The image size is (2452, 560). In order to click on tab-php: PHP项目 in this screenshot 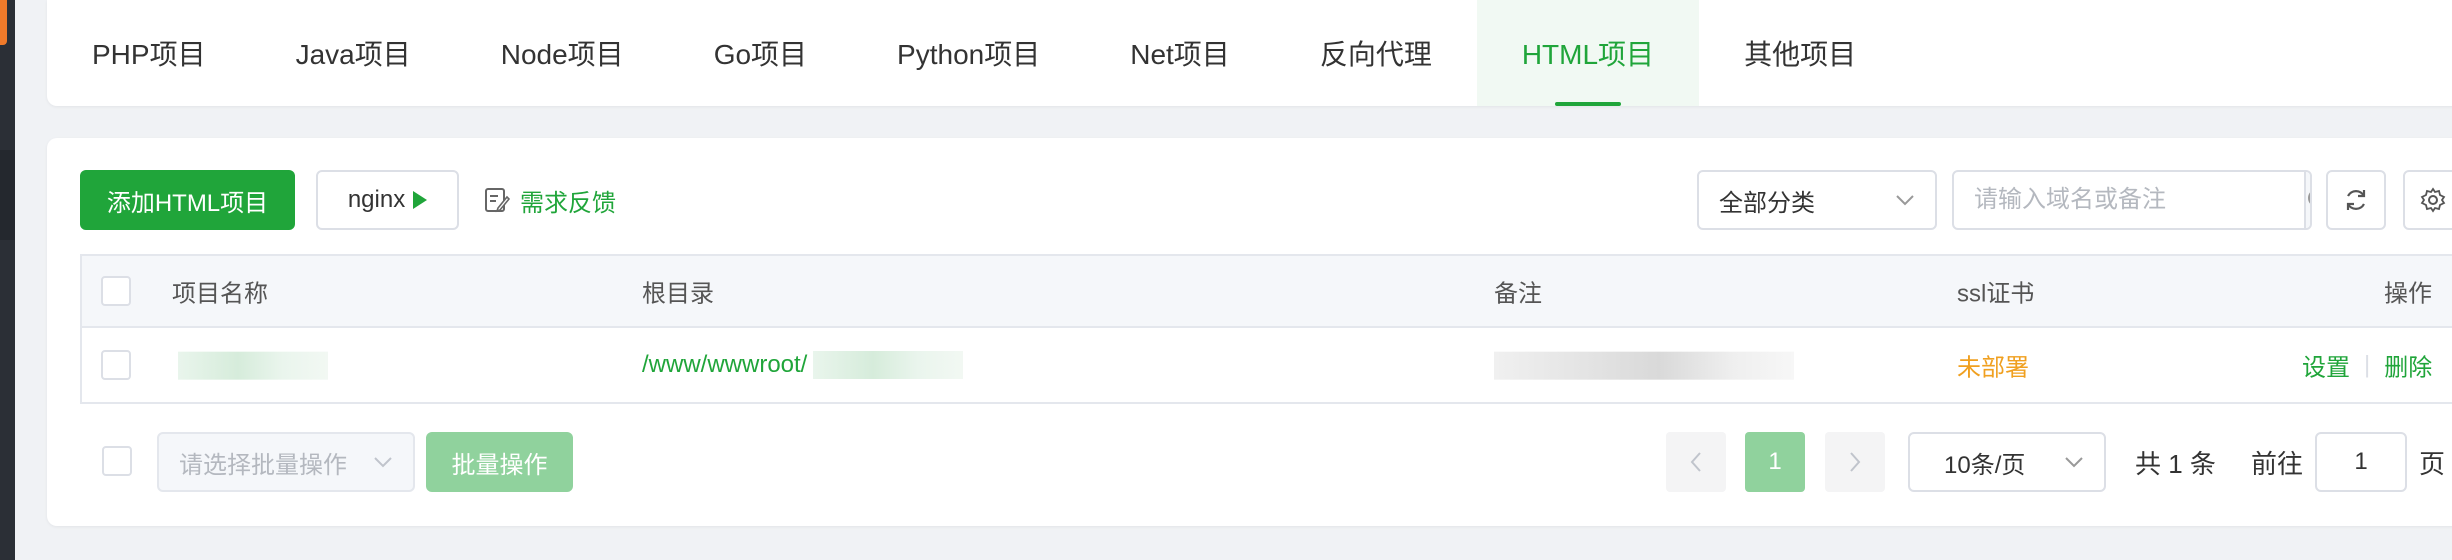, I will do `click(149, 53)`.